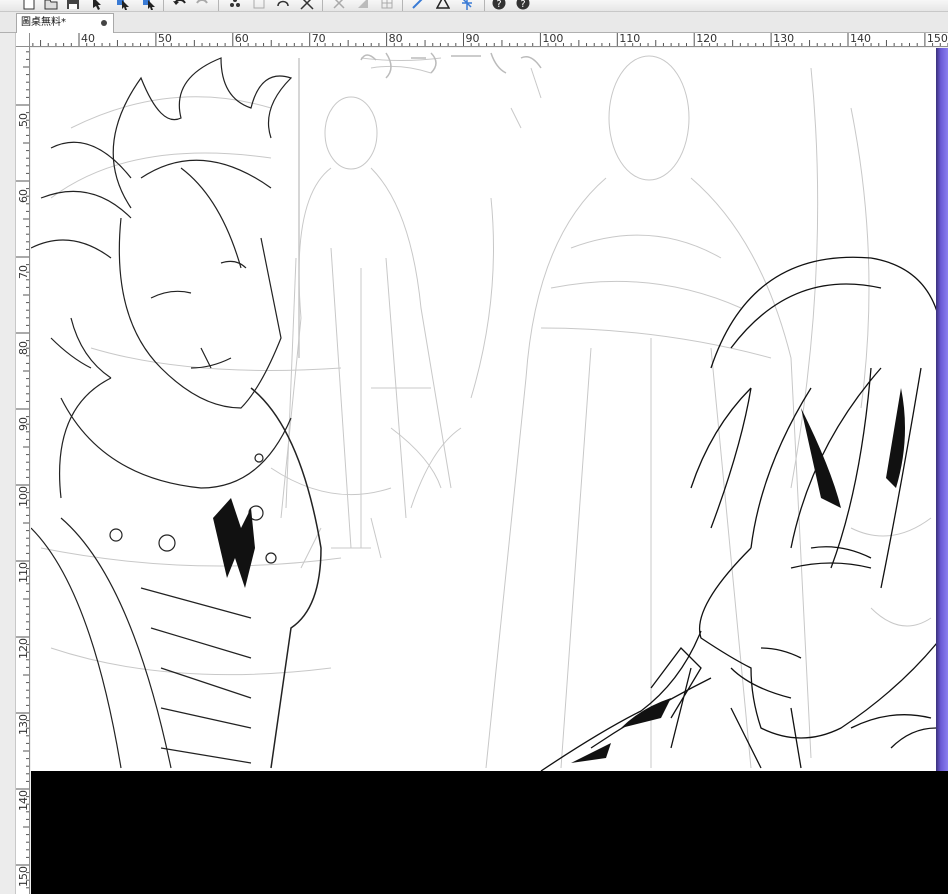 The width and height of the screenshot is (948, 894). Describe the element at coordinates (363, 4) in the screenshot. I see `fill-icon` at that location.